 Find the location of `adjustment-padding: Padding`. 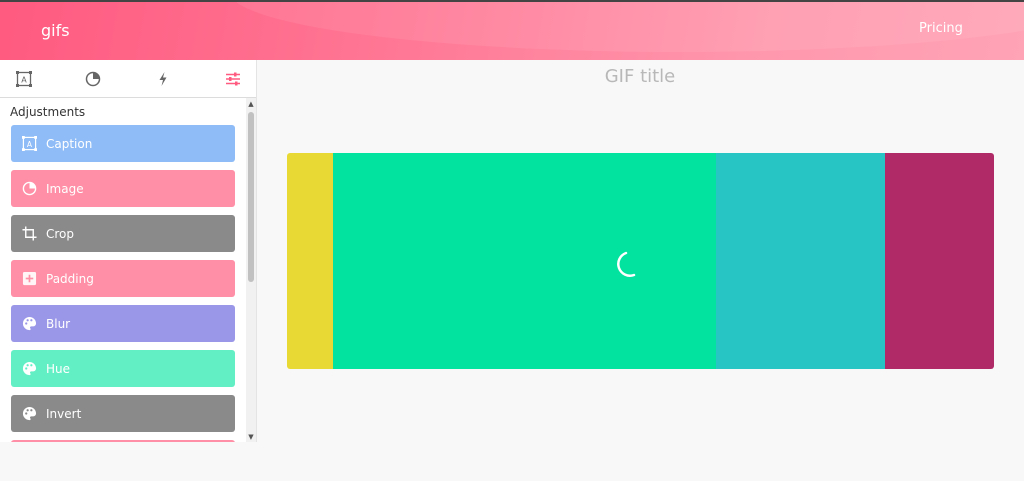

adjustment-padding: Padding is located at coordinates (123, 278).